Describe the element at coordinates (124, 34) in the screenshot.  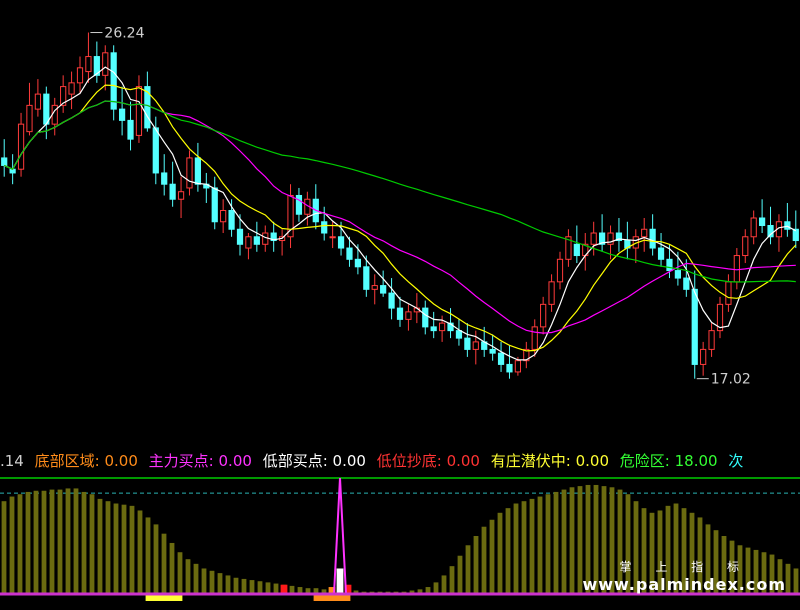
I see `annotation-label: 26.24` at that location.